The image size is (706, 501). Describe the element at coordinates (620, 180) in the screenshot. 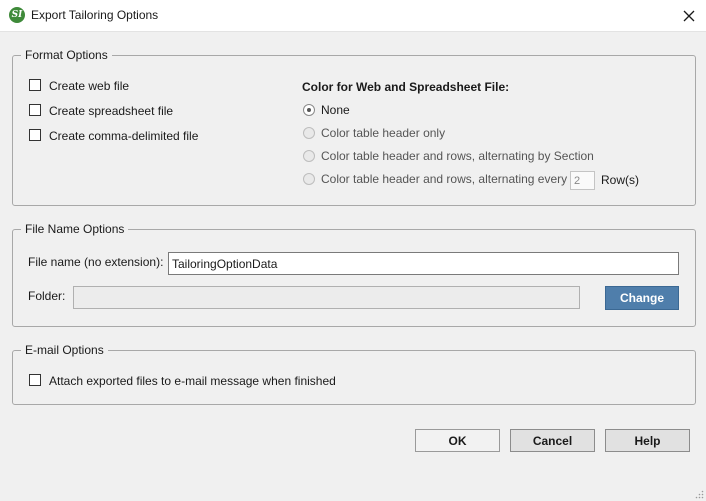

I see `rows-suffix-label: Row(s)` at that location.